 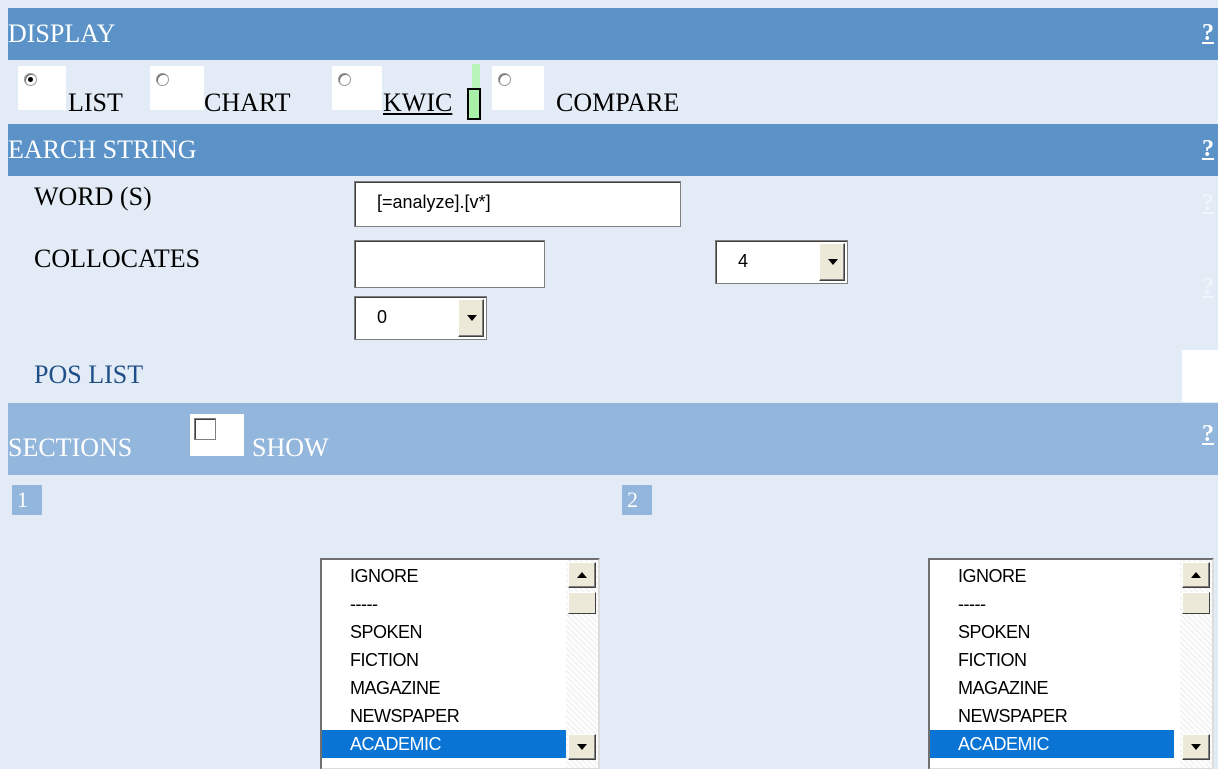 I want to click on display-header: DISPLAY ?, so click(x=613, y=34).